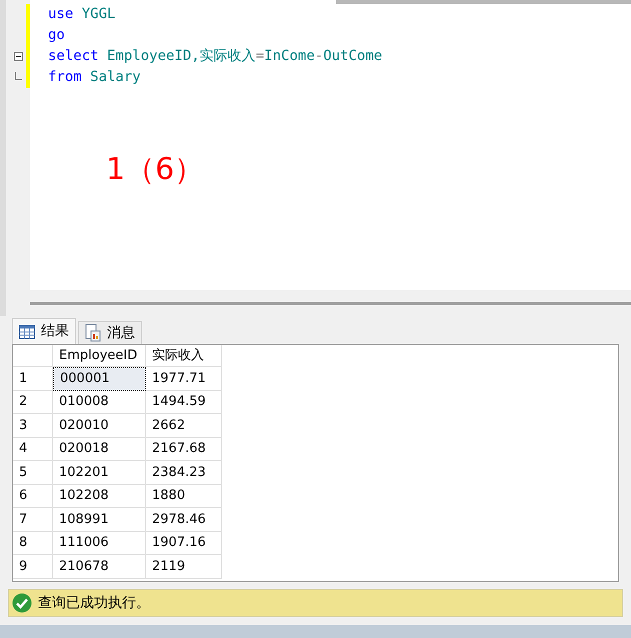 The width and height of the screenshot is (631, 638). I want to click on table-cell: 2167.68, so click(184, 449).